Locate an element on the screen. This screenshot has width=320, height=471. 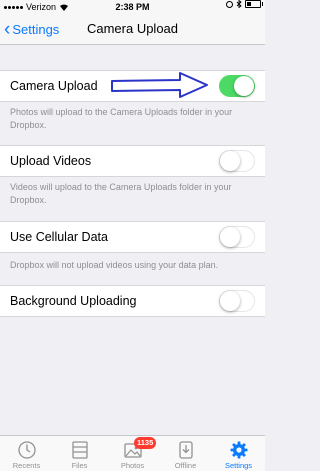
files-icon is located at coordinates (79, 450).